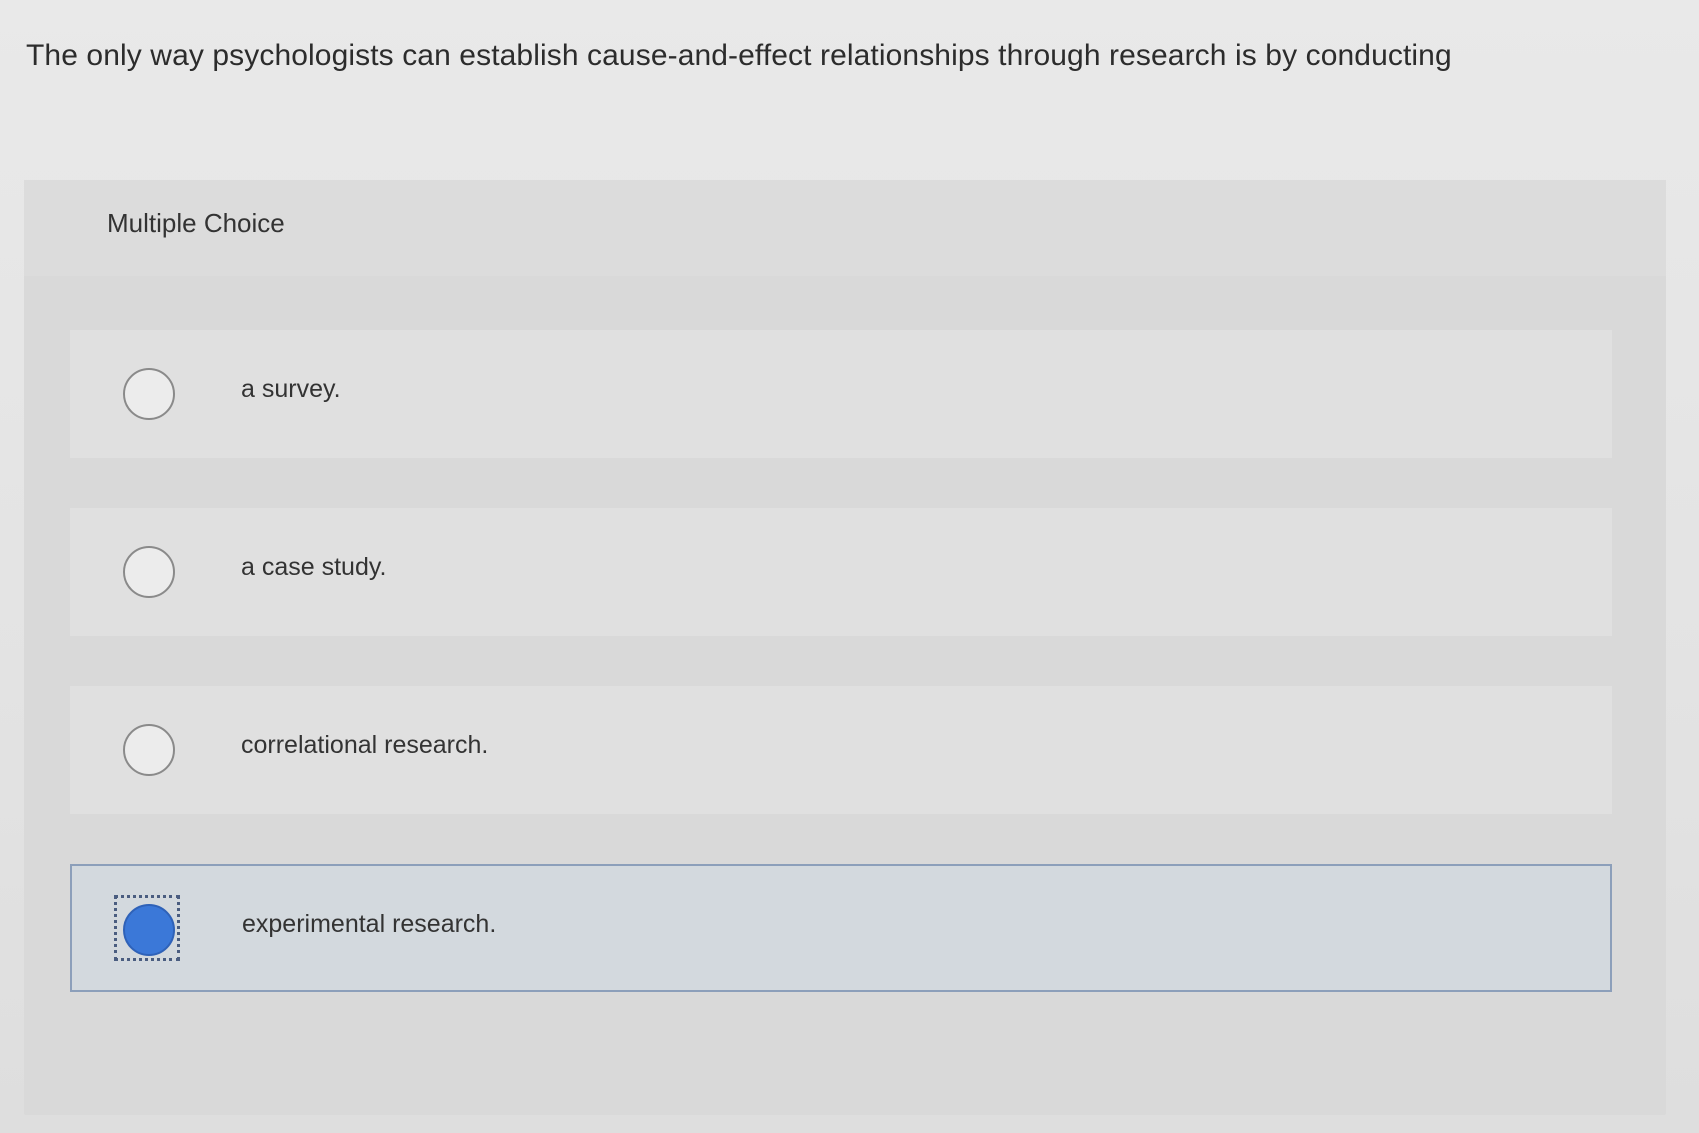 Image resolution: width=1699 pixels, height=1133 pixels. Describe the element at coordinates (841, 394) in the screenshot. I see `answer-option-survey: a survey.` at that location.